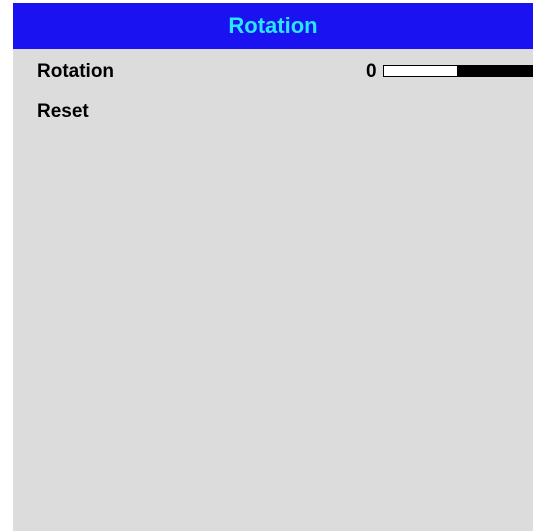  Describe the element at coordinates (63, 111) in the screenshot. I see `menu-item-label: Reset` at that location.